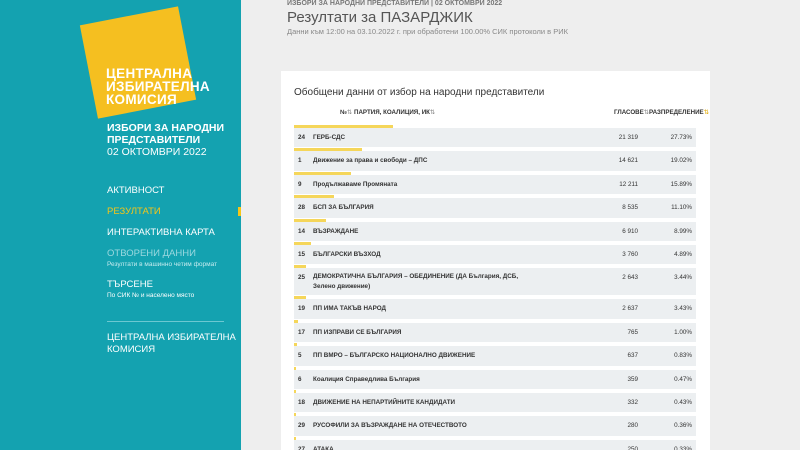  What do you see at coordinates (630, 278) in the screenshot?
I see `party-votes: 2 643` at bounding box center [630, 278].